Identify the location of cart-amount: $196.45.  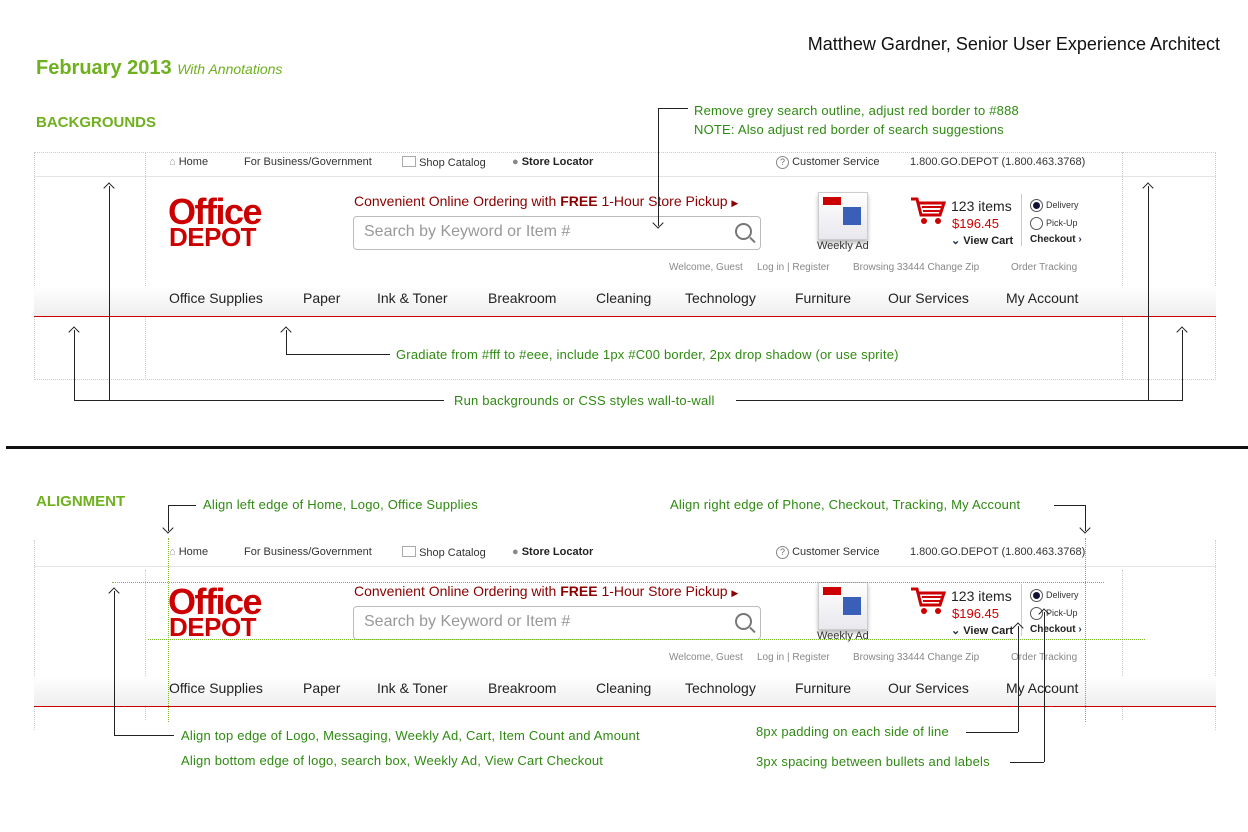
(975, 223).